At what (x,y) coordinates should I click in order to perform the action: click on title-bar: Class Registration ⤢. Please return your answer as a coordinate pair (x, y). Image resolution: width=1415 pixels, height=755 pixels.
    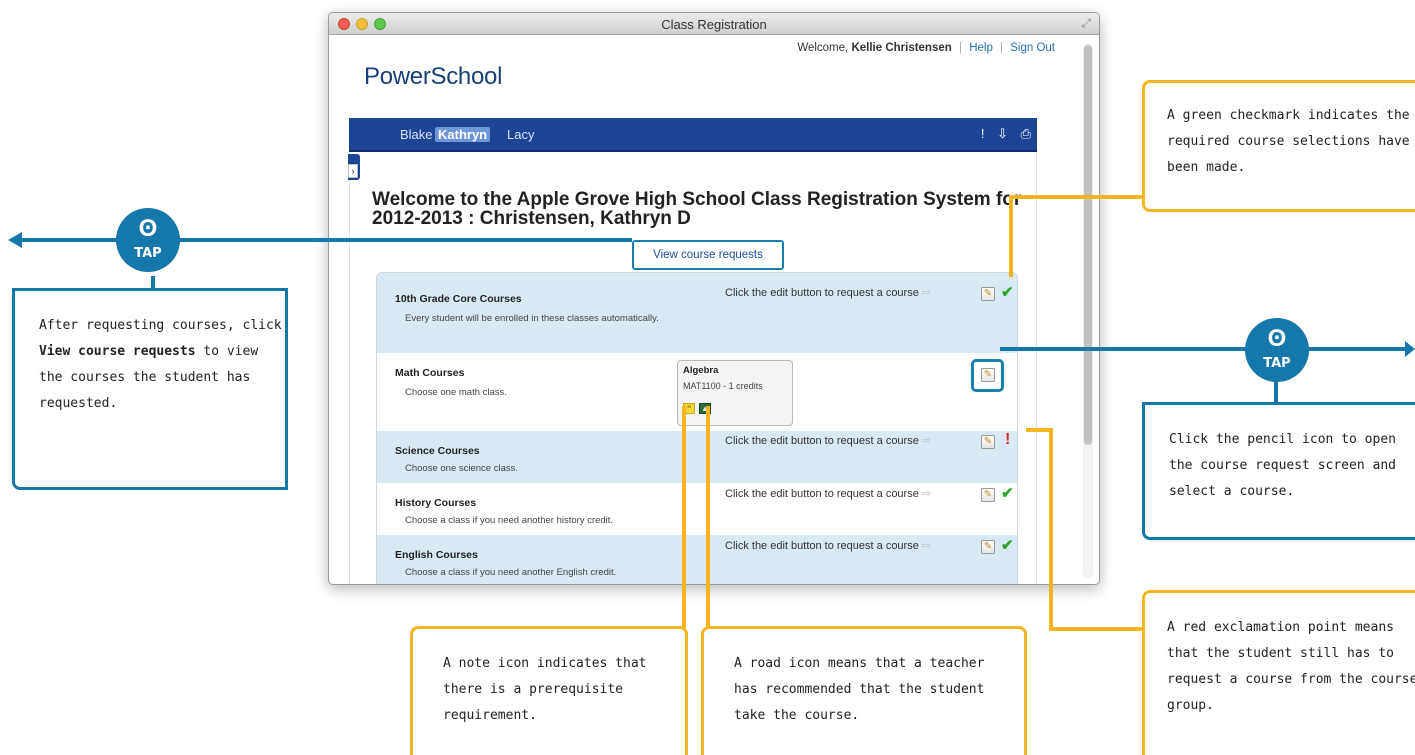
    Looking at the image, I should click on (714, 24).